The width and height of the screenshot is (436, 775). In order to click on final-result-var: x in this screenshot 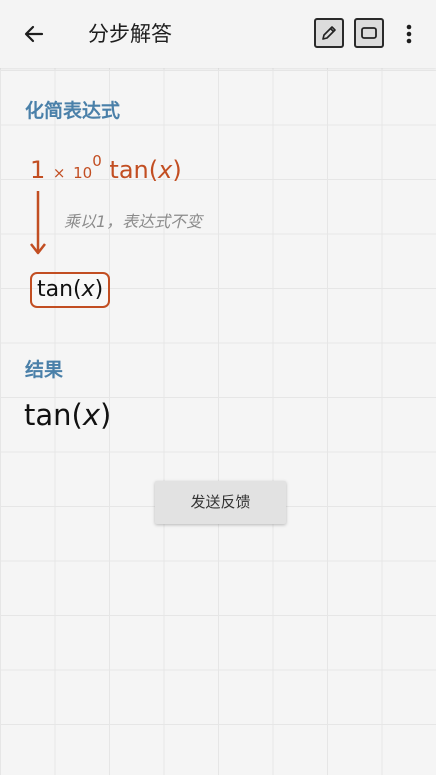, I will do `click(91, 415)`.